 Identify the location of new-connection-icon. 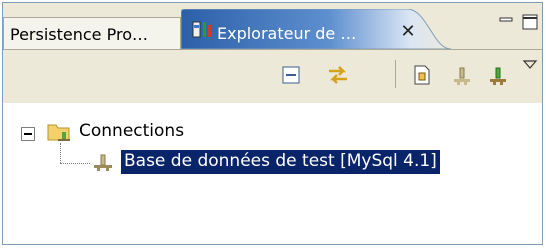
(422, 75).